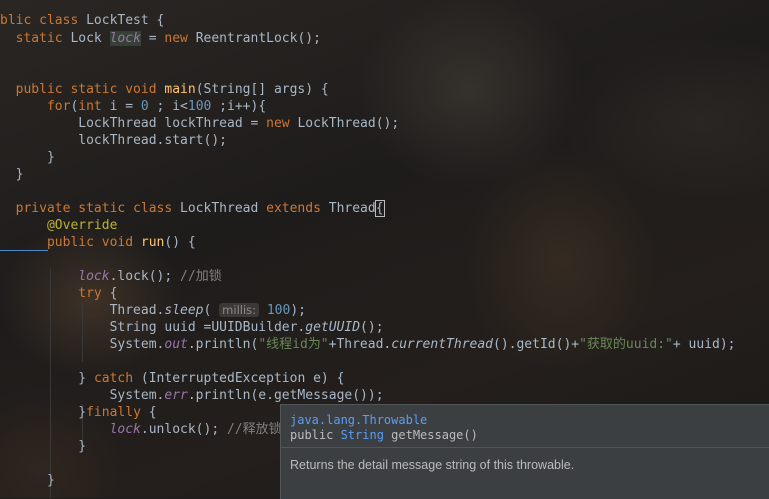  I want to click on token: try, so click(90, 293).